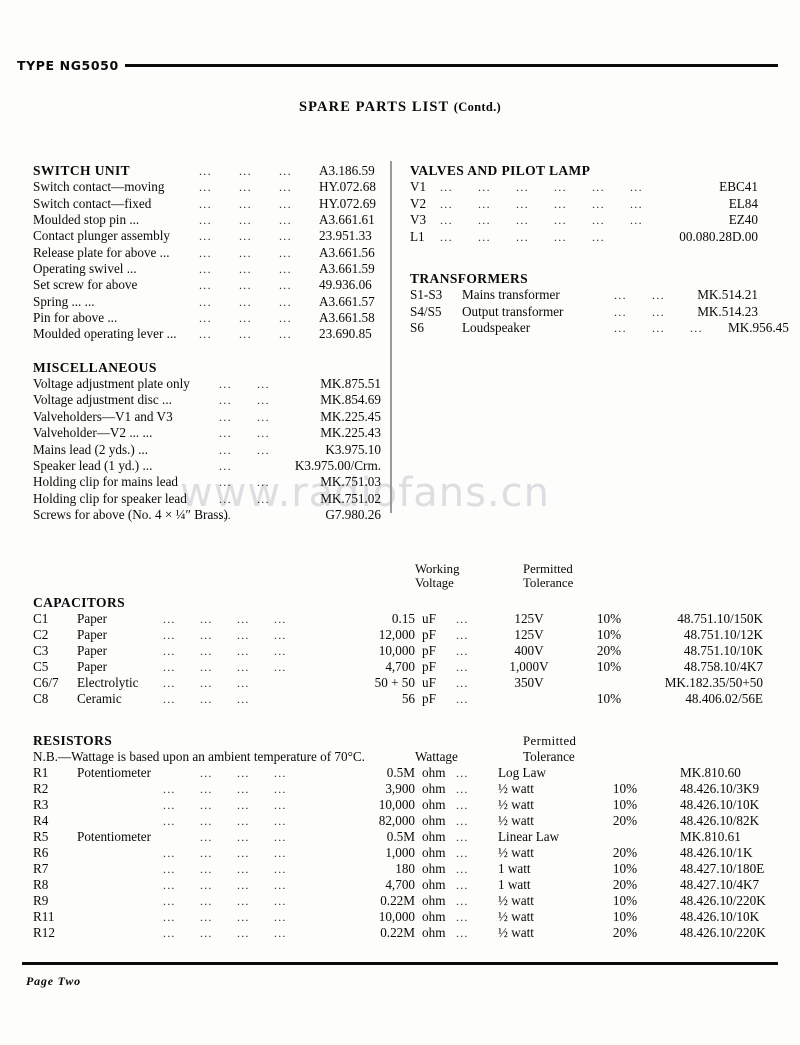  I want to click on part-code: MK.751.03, so click(350, 482).